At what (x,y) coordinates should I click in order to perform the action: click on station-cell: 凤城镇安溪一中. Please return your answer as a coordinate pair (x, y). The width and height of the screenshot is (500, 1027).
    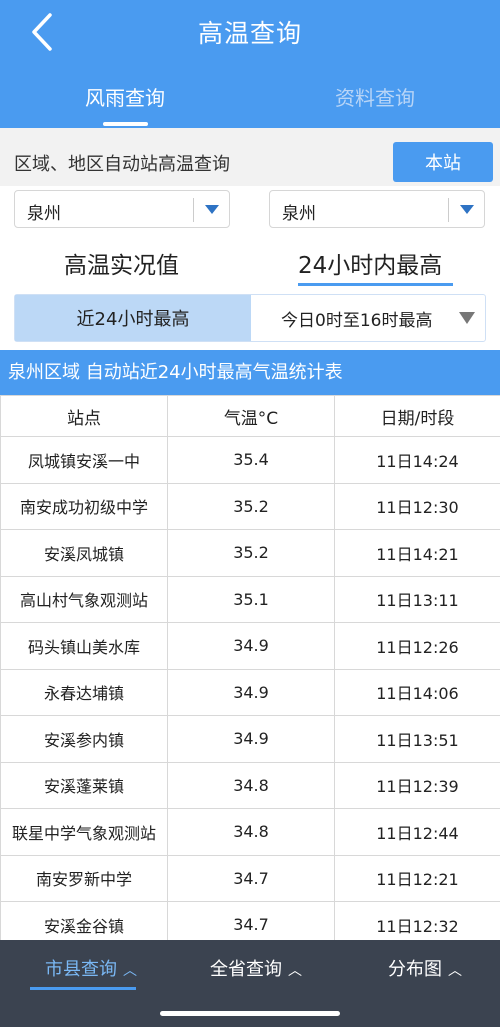
    Looking at the image, I should click on (84, 460).